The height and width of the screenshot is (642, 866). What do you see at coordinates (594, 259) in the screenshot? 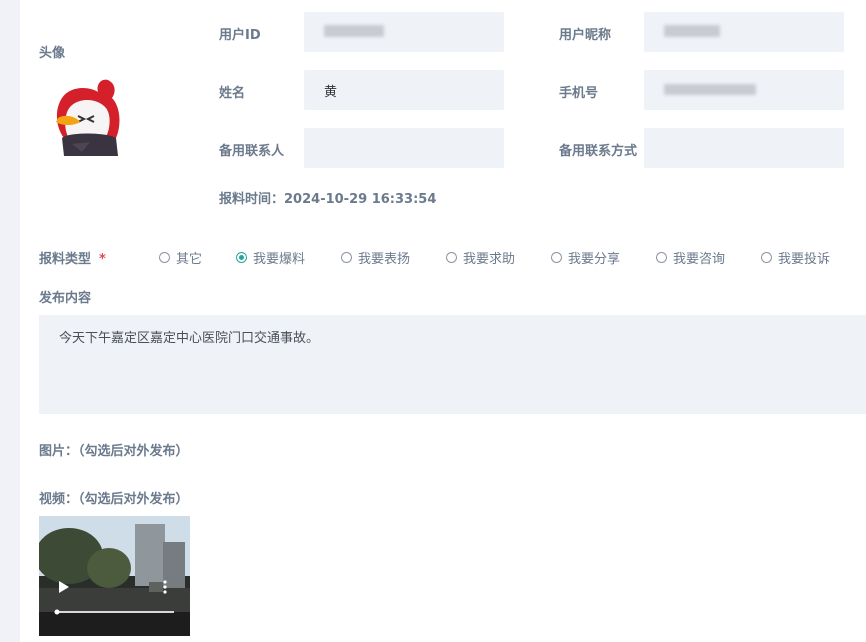
I see `radio-label: 我要分享` at bounding box center [594, 259].